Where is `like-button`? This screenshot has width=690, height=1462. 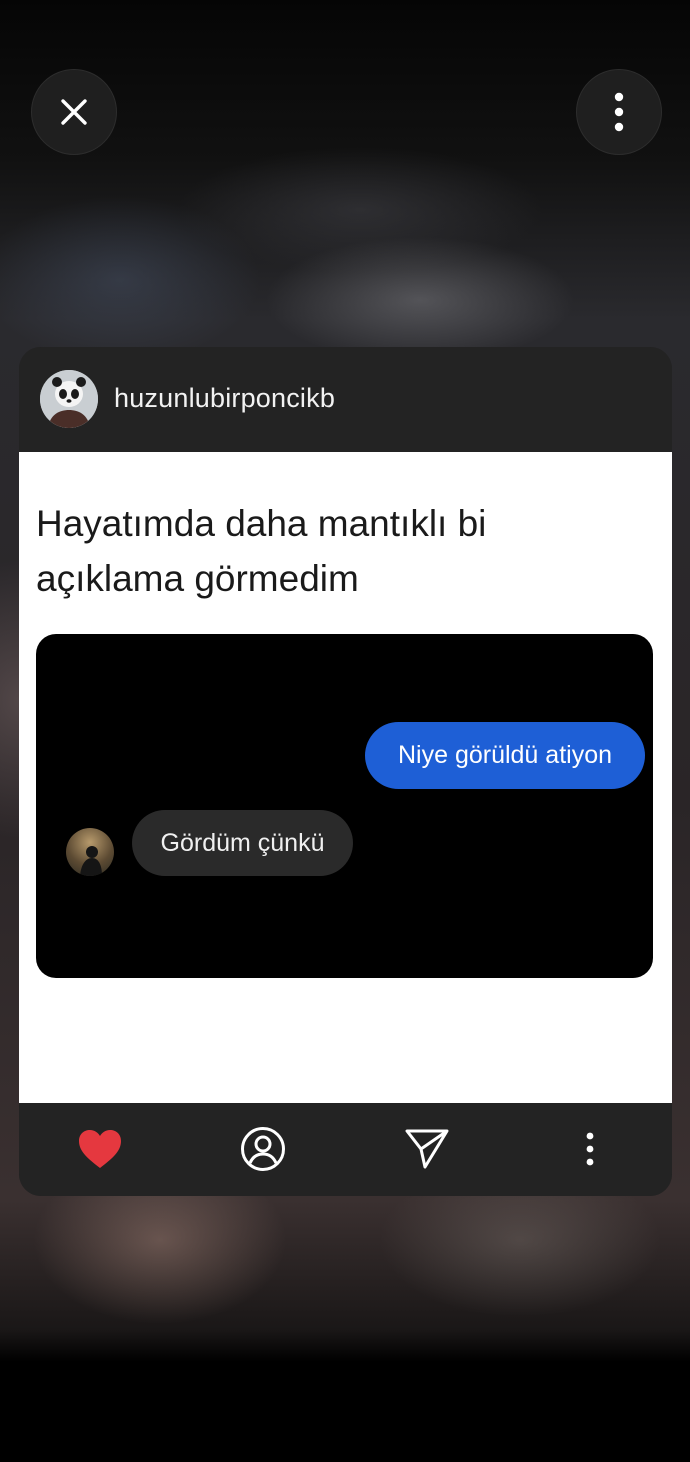 like-button is located at coordinates (100, 1149).